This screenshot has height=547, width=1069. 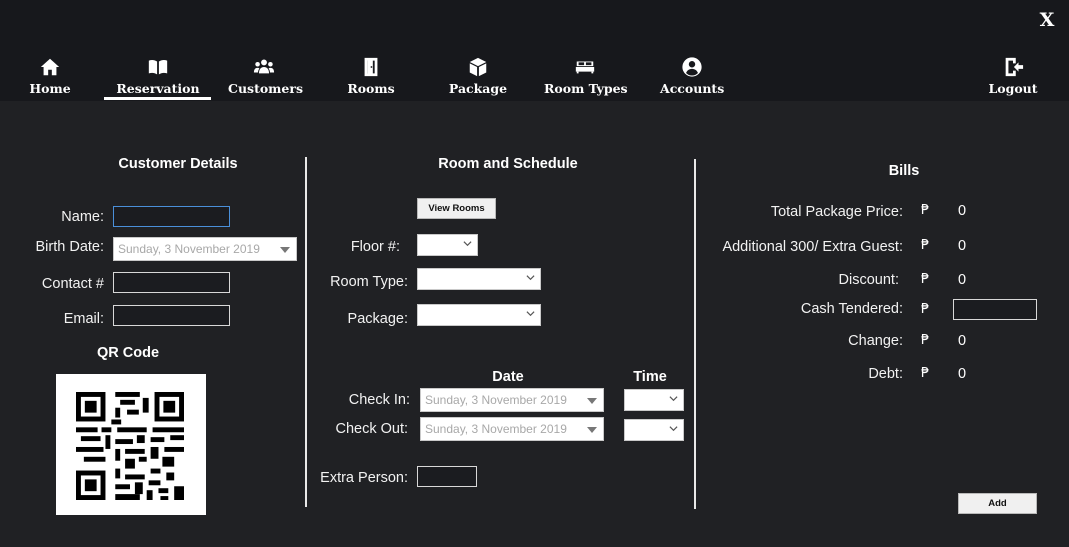 What do you see at coordinates (868, 280) in the screenshot?
I see `discount-label: Discount:` at bounding box center [868, 280].